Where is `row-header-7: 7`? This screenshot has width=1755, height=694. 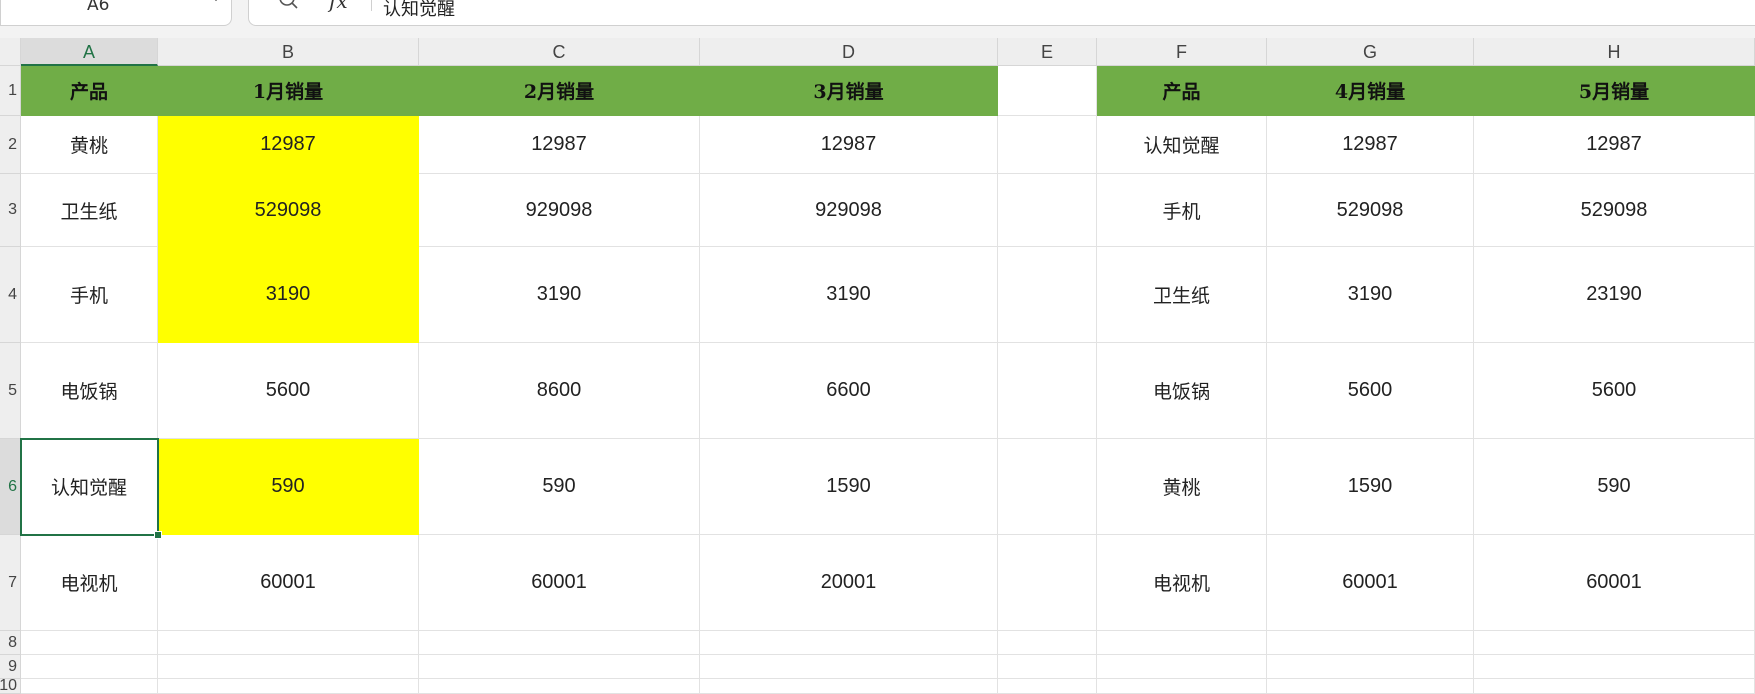
row-header-7: 7 is located at coordinates (10, 583).